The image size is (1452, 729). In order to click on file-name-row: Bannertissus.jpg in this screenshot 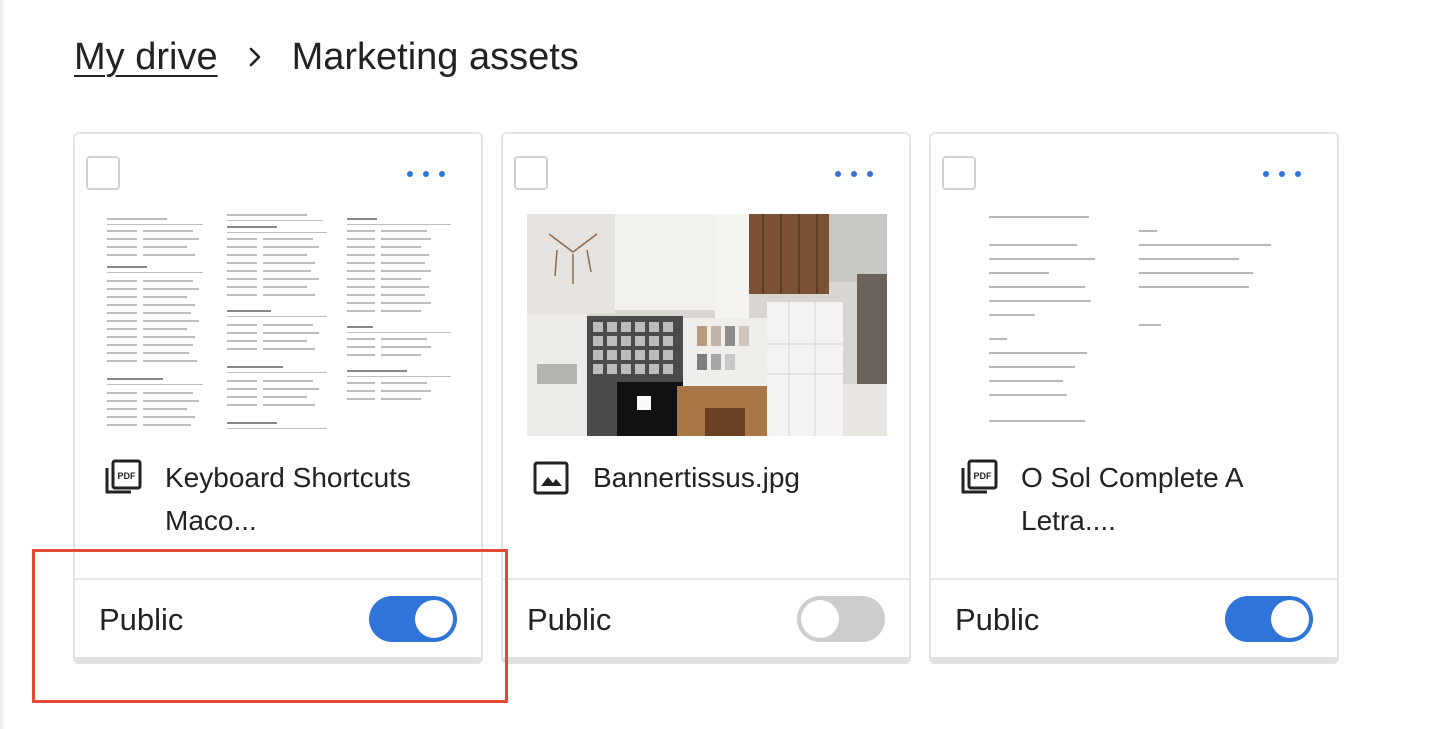, I will do `click(710, 477)`.